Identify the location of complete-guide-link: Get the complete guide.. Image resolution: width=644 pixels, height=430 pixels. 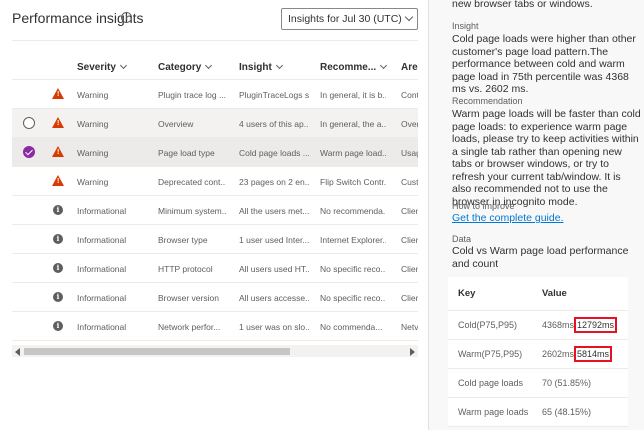
(547, 218).